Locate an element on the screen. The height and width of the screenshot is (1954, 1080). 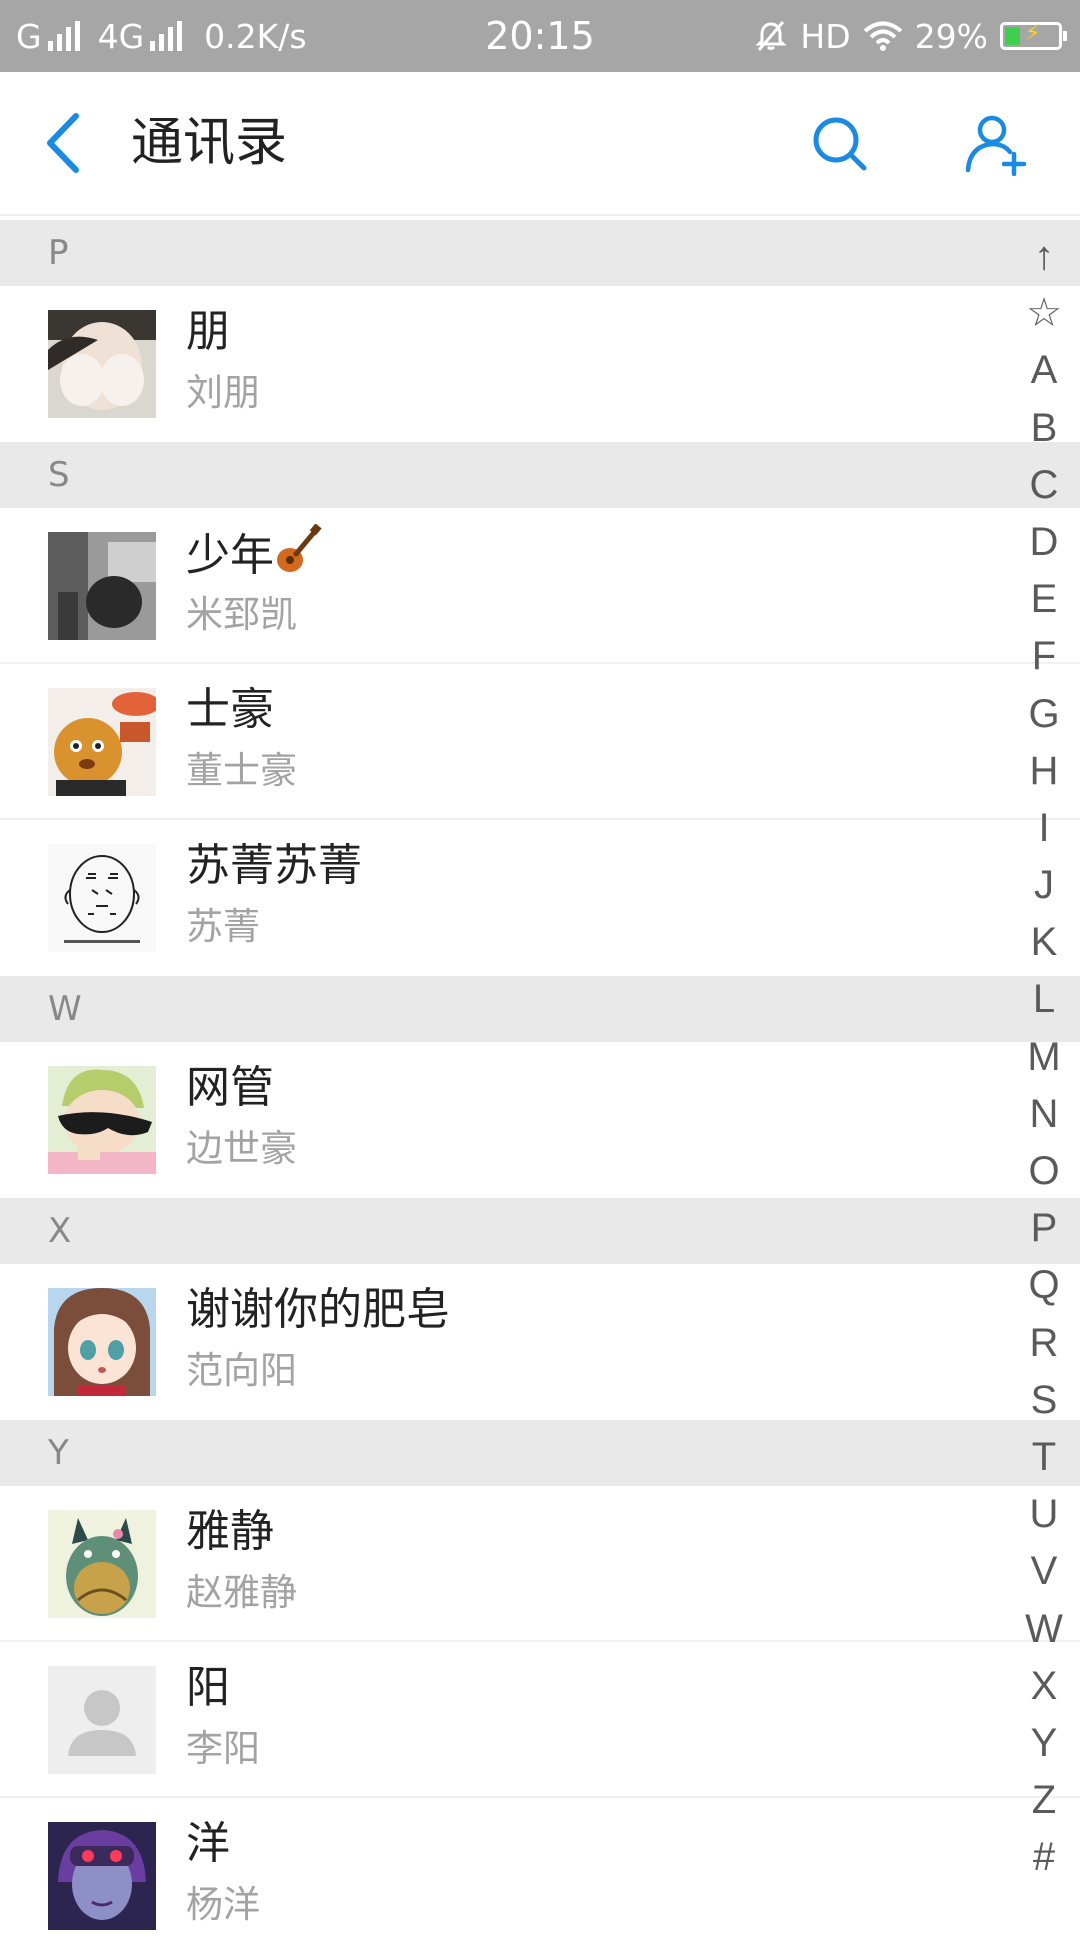
index-letter-u: U is located at coordinates (1044, 1514).